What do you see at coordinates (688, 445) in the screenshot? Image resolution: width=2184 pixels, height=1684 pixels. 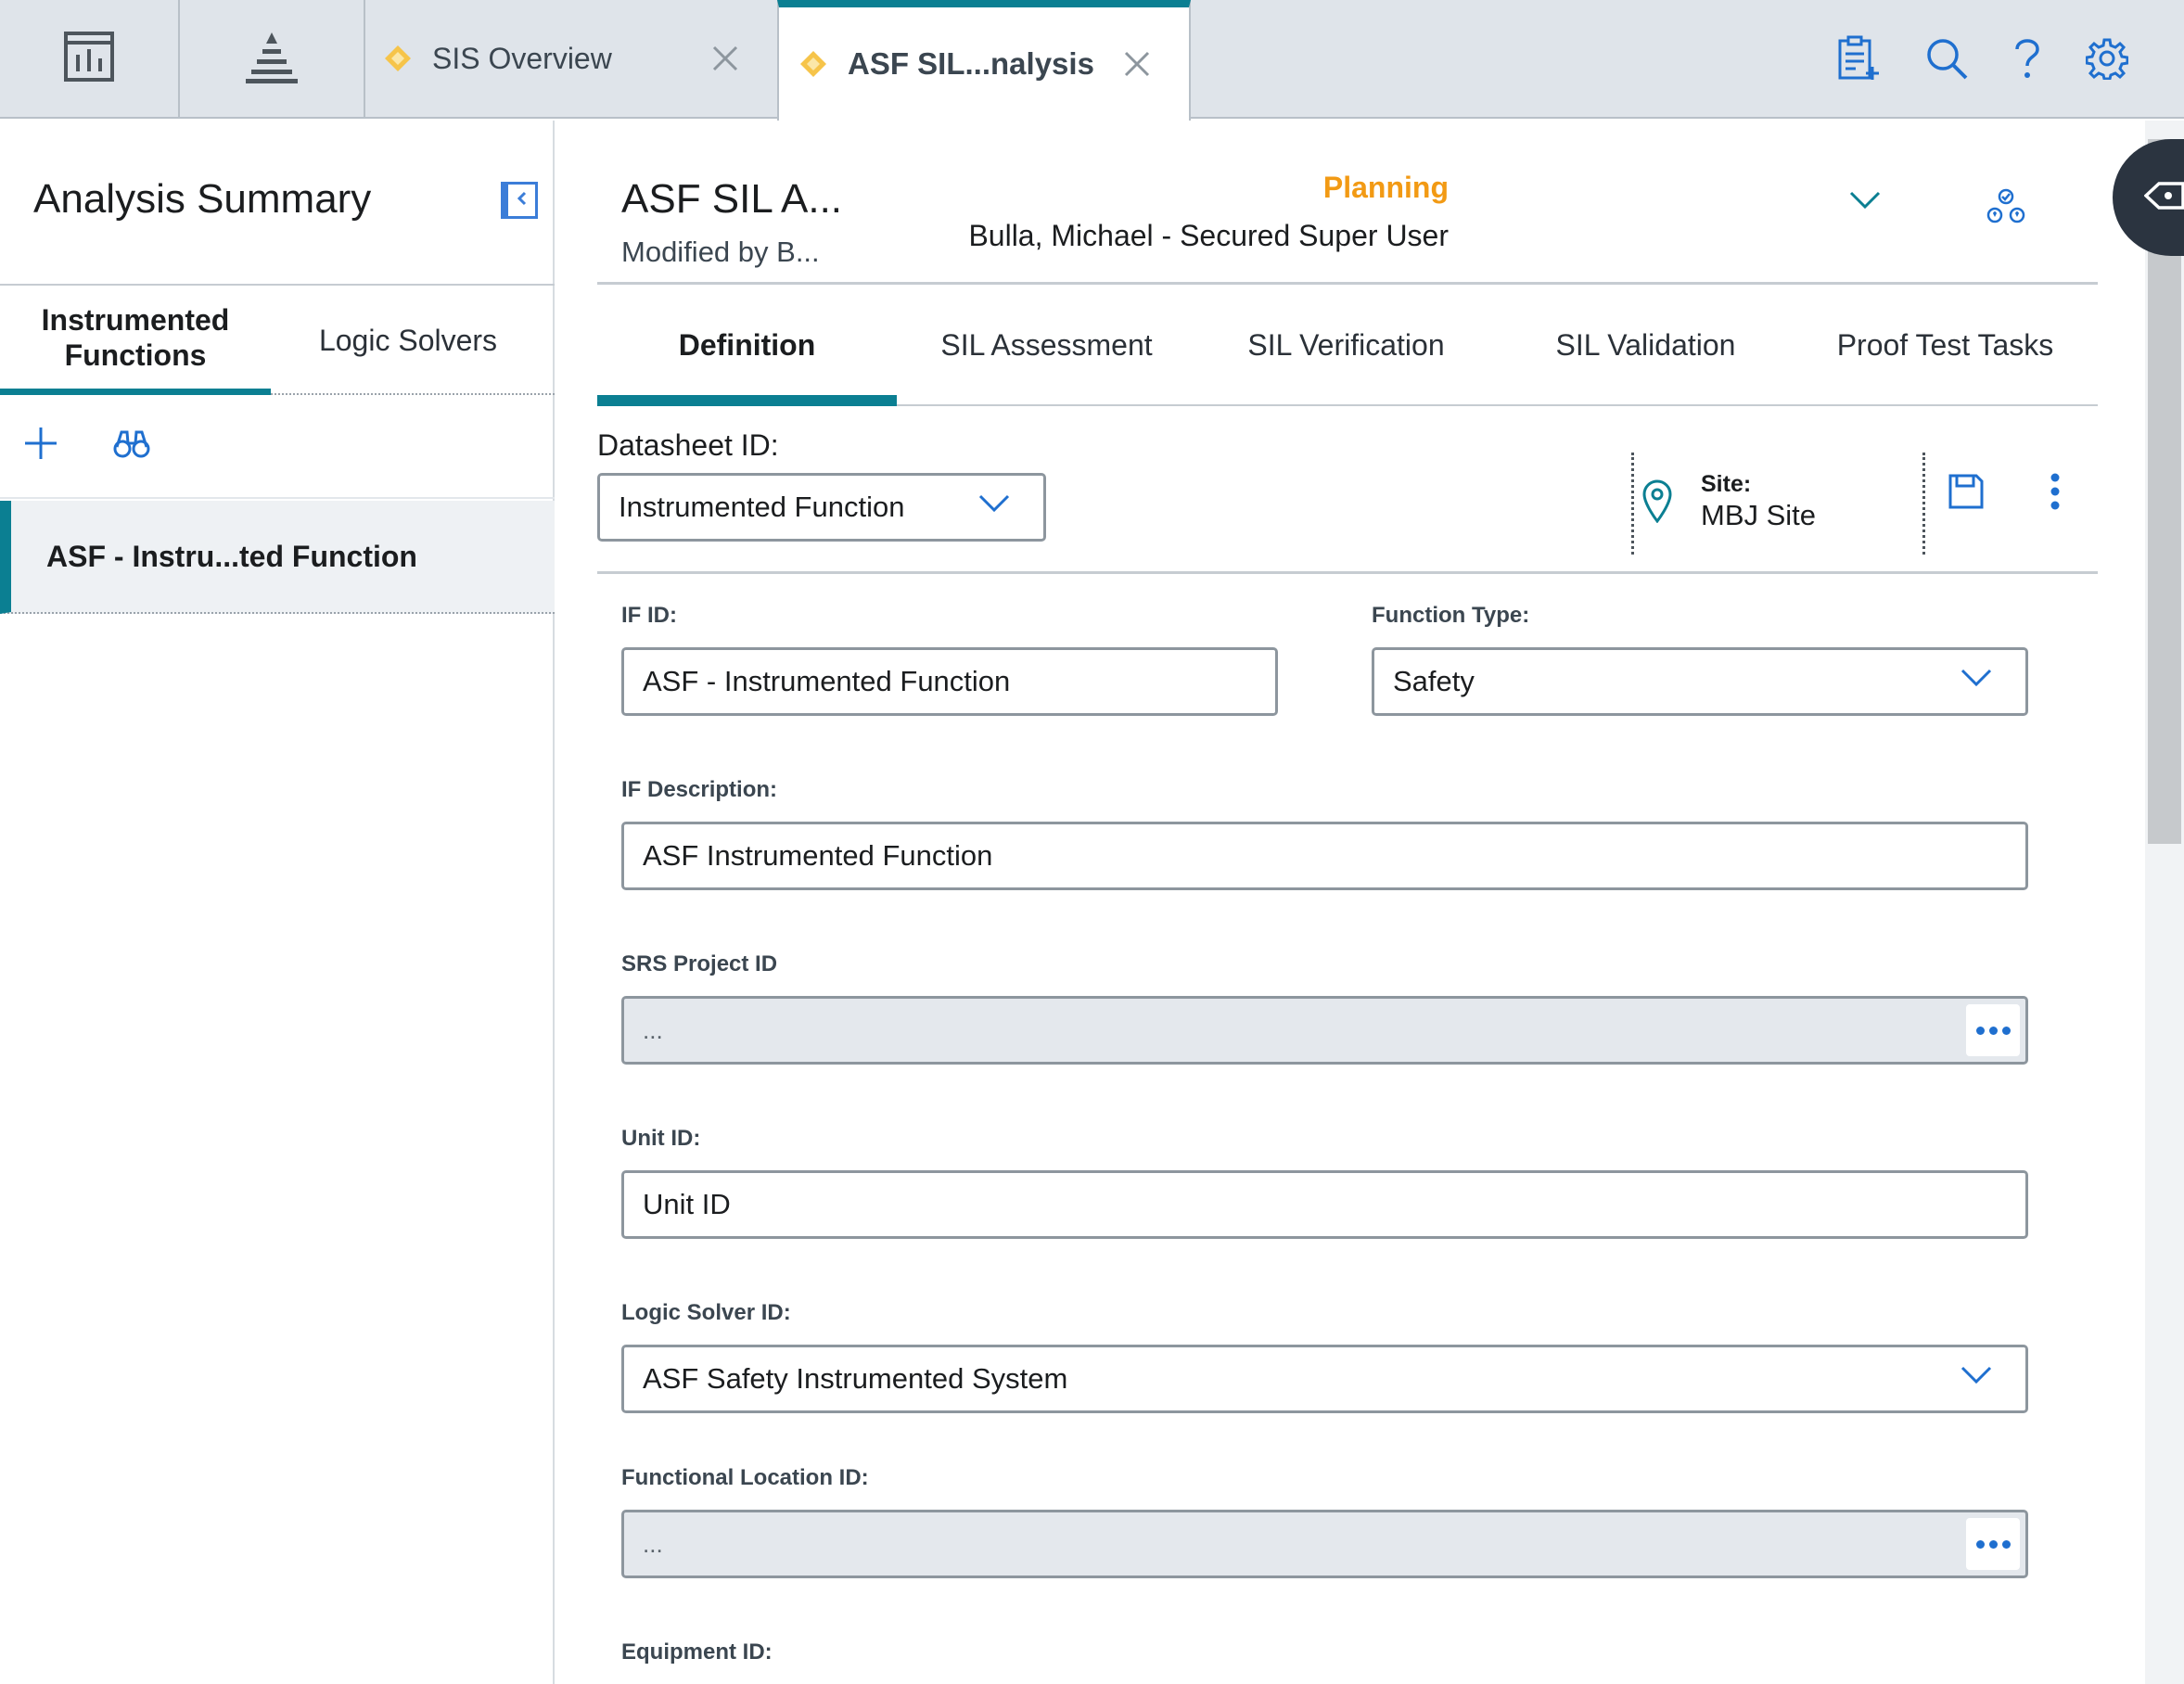 I see `datasheet-label: Datasheet ID:` at bounding box center [688, 445].